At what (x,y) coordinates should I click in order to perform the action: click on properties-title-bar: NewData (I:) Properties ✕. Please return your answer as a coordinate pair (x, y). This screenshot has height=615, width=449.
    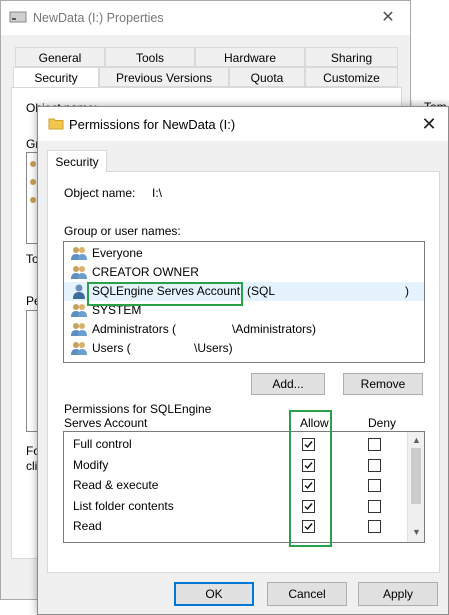
    Looking at the image, I should click on (205, 18).